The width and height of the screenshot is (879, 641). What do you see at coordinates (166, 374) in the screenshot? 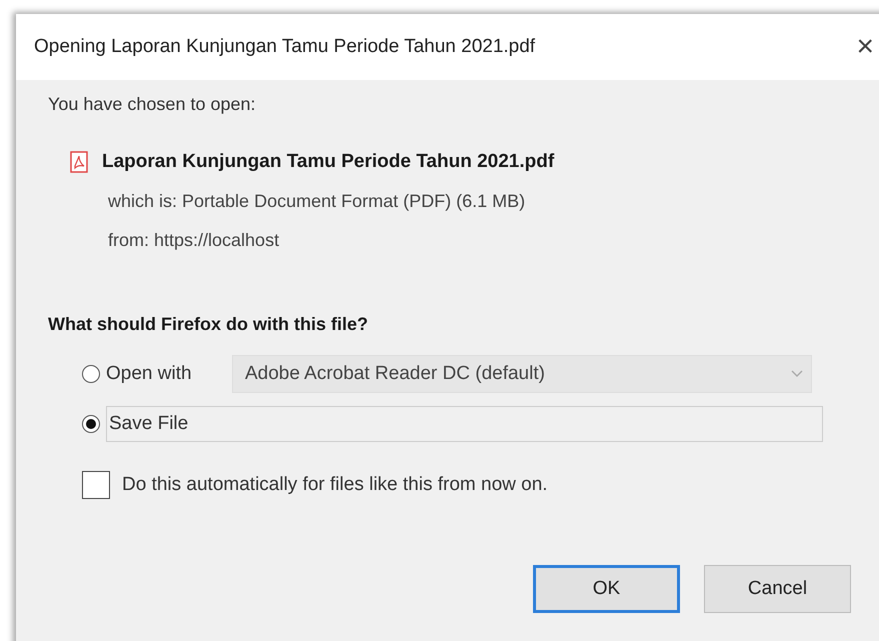
I see `option-label: Open with` at bounding box center [166, 374].